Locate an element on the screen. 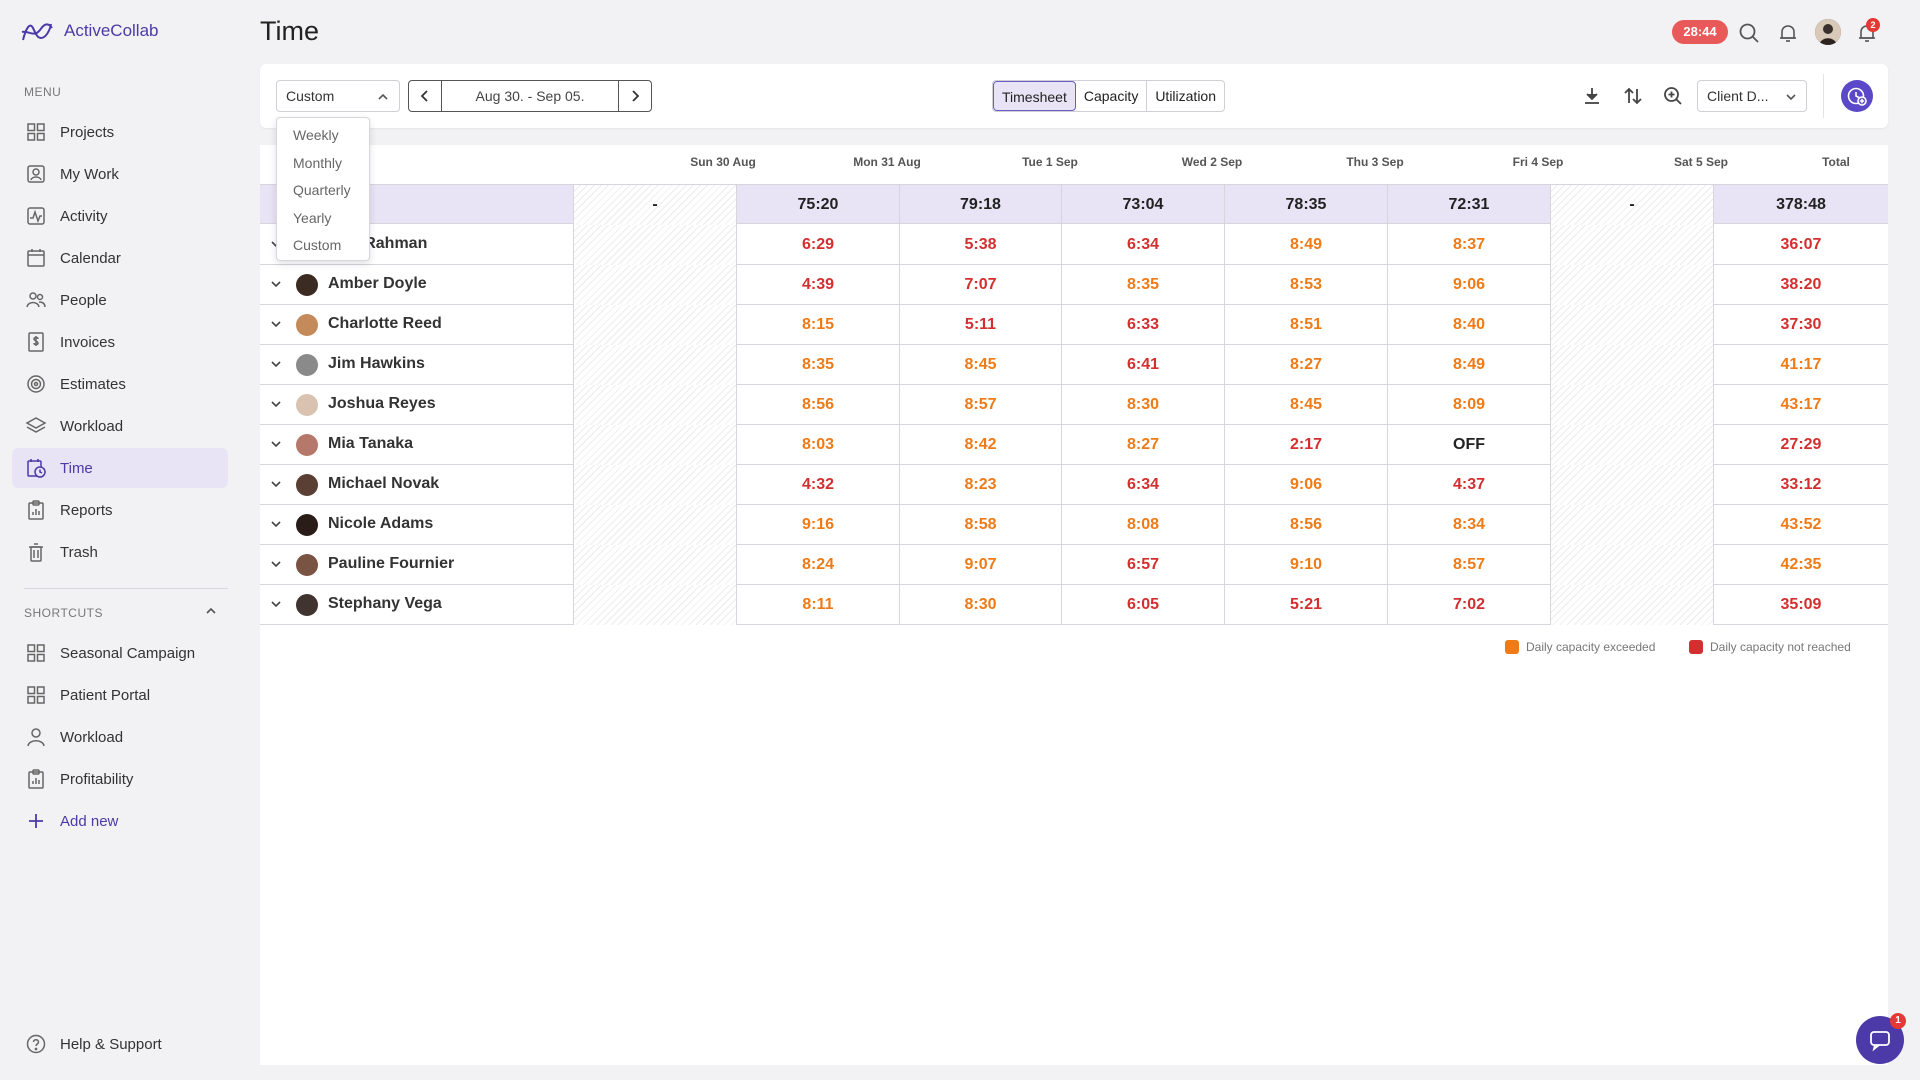  shortcut-profitability: Profitability is located at coordinates (120, 779).